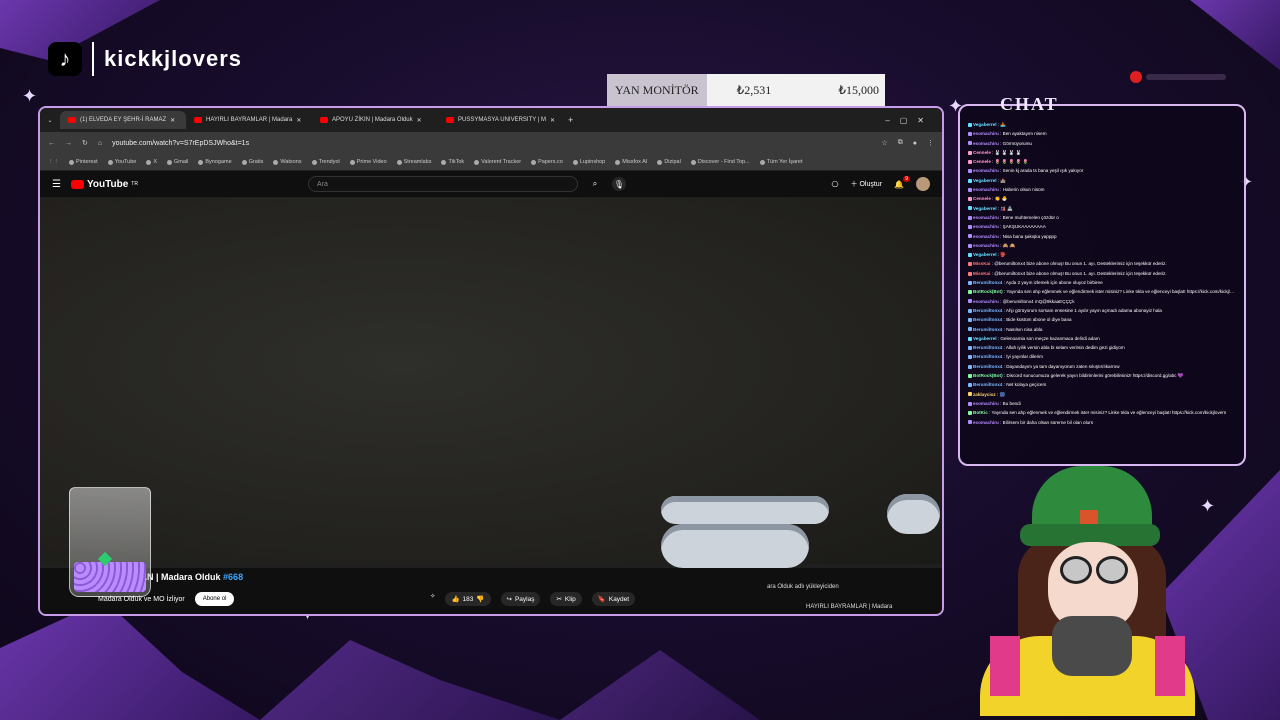 The image size is (1280, 720). Describe the element at coordinates (566, 599) in the screenshot. I see `clip-button: ✂ Klip` at that location.